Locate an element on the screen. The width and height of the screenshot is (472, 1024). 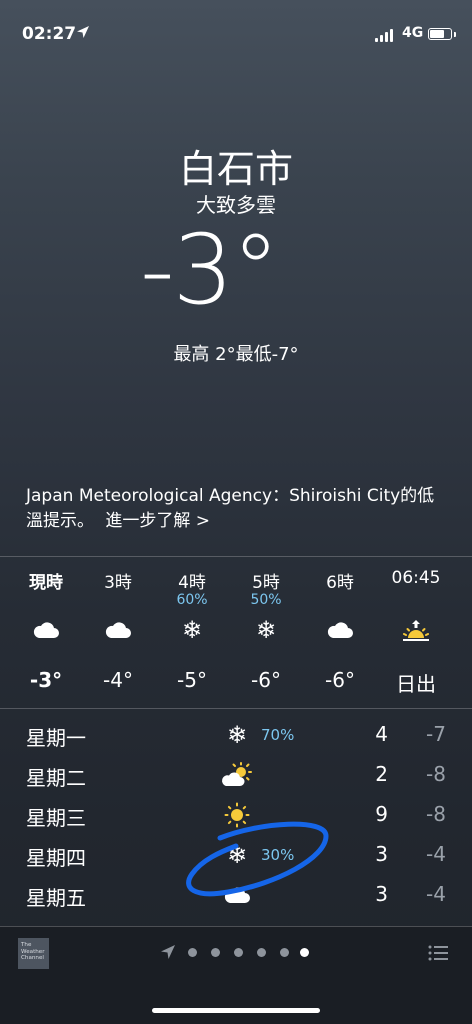
hour-item: 3時 -4° is located at coordinates (118, 630).